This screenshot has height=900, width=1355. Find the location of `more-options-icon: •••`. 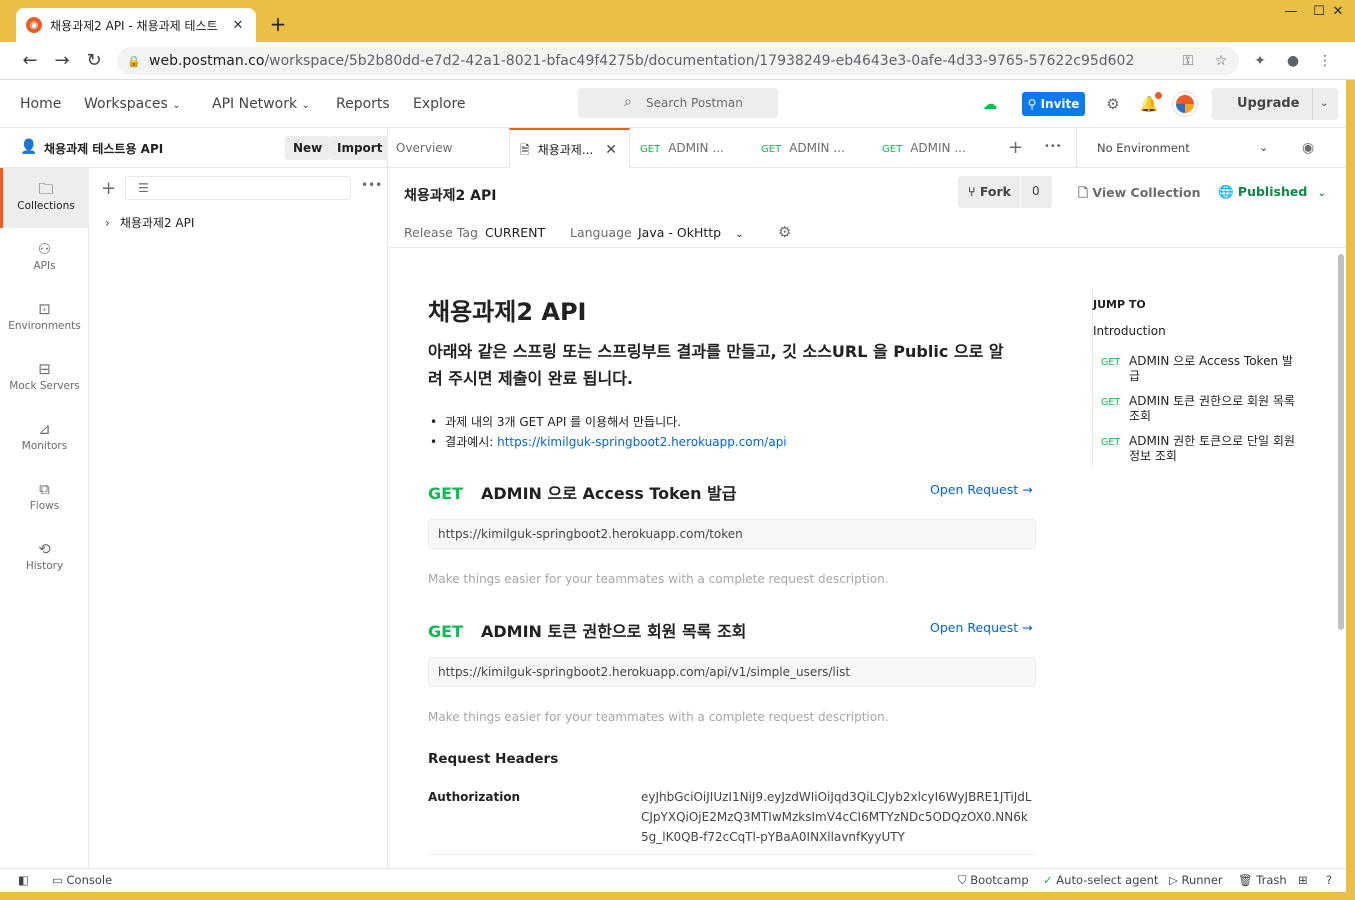

more-options-icon: ••• is located at coordinates (371, 185).